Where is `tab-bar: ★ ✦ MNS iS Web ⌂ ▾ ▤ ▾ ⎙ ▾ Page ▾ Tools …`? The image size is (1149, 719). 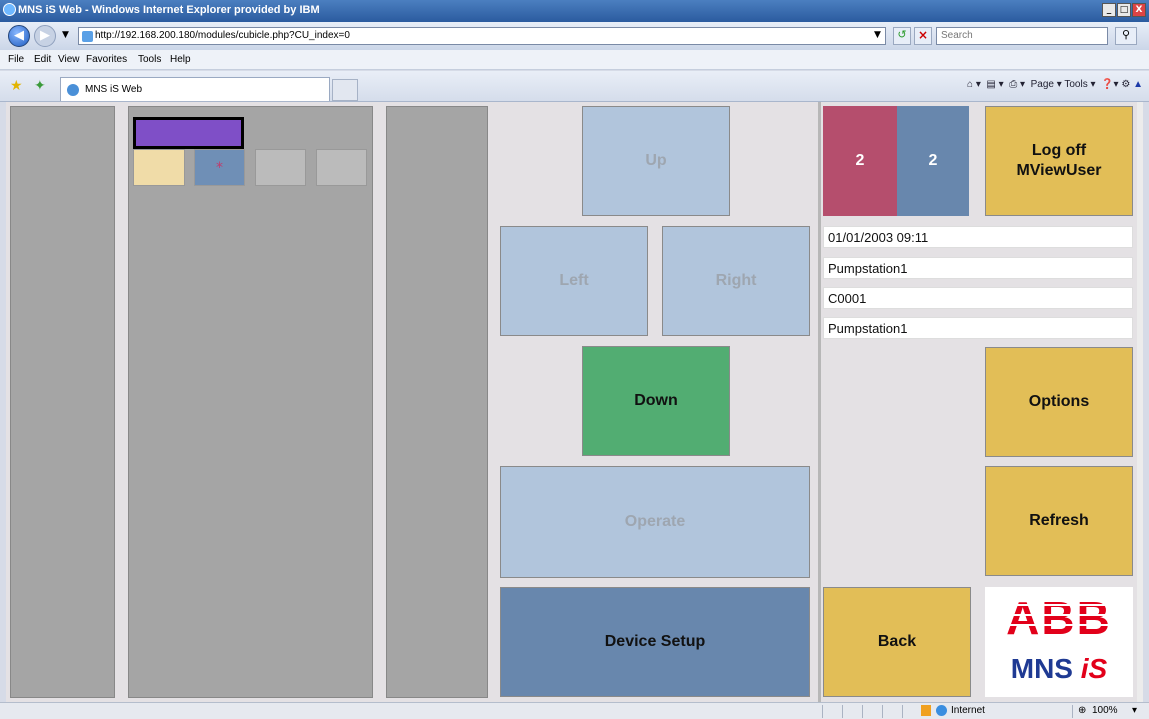 tab-bar: ★ ✦ MNS iS Web ⌂ ▾ ▤ ▾ ⎙ ▾ Page ▾ Tools … is located at coordinates (574, 86).